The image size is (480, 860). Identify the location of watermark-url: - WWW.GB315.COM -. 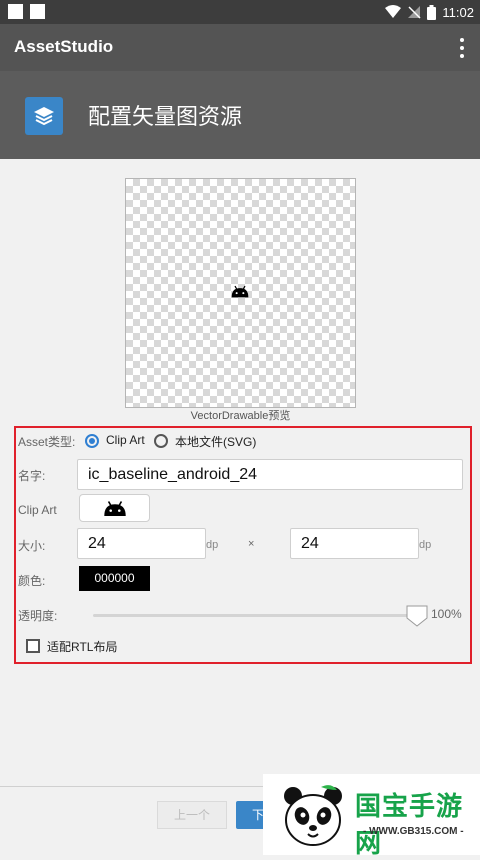
(413, 831).